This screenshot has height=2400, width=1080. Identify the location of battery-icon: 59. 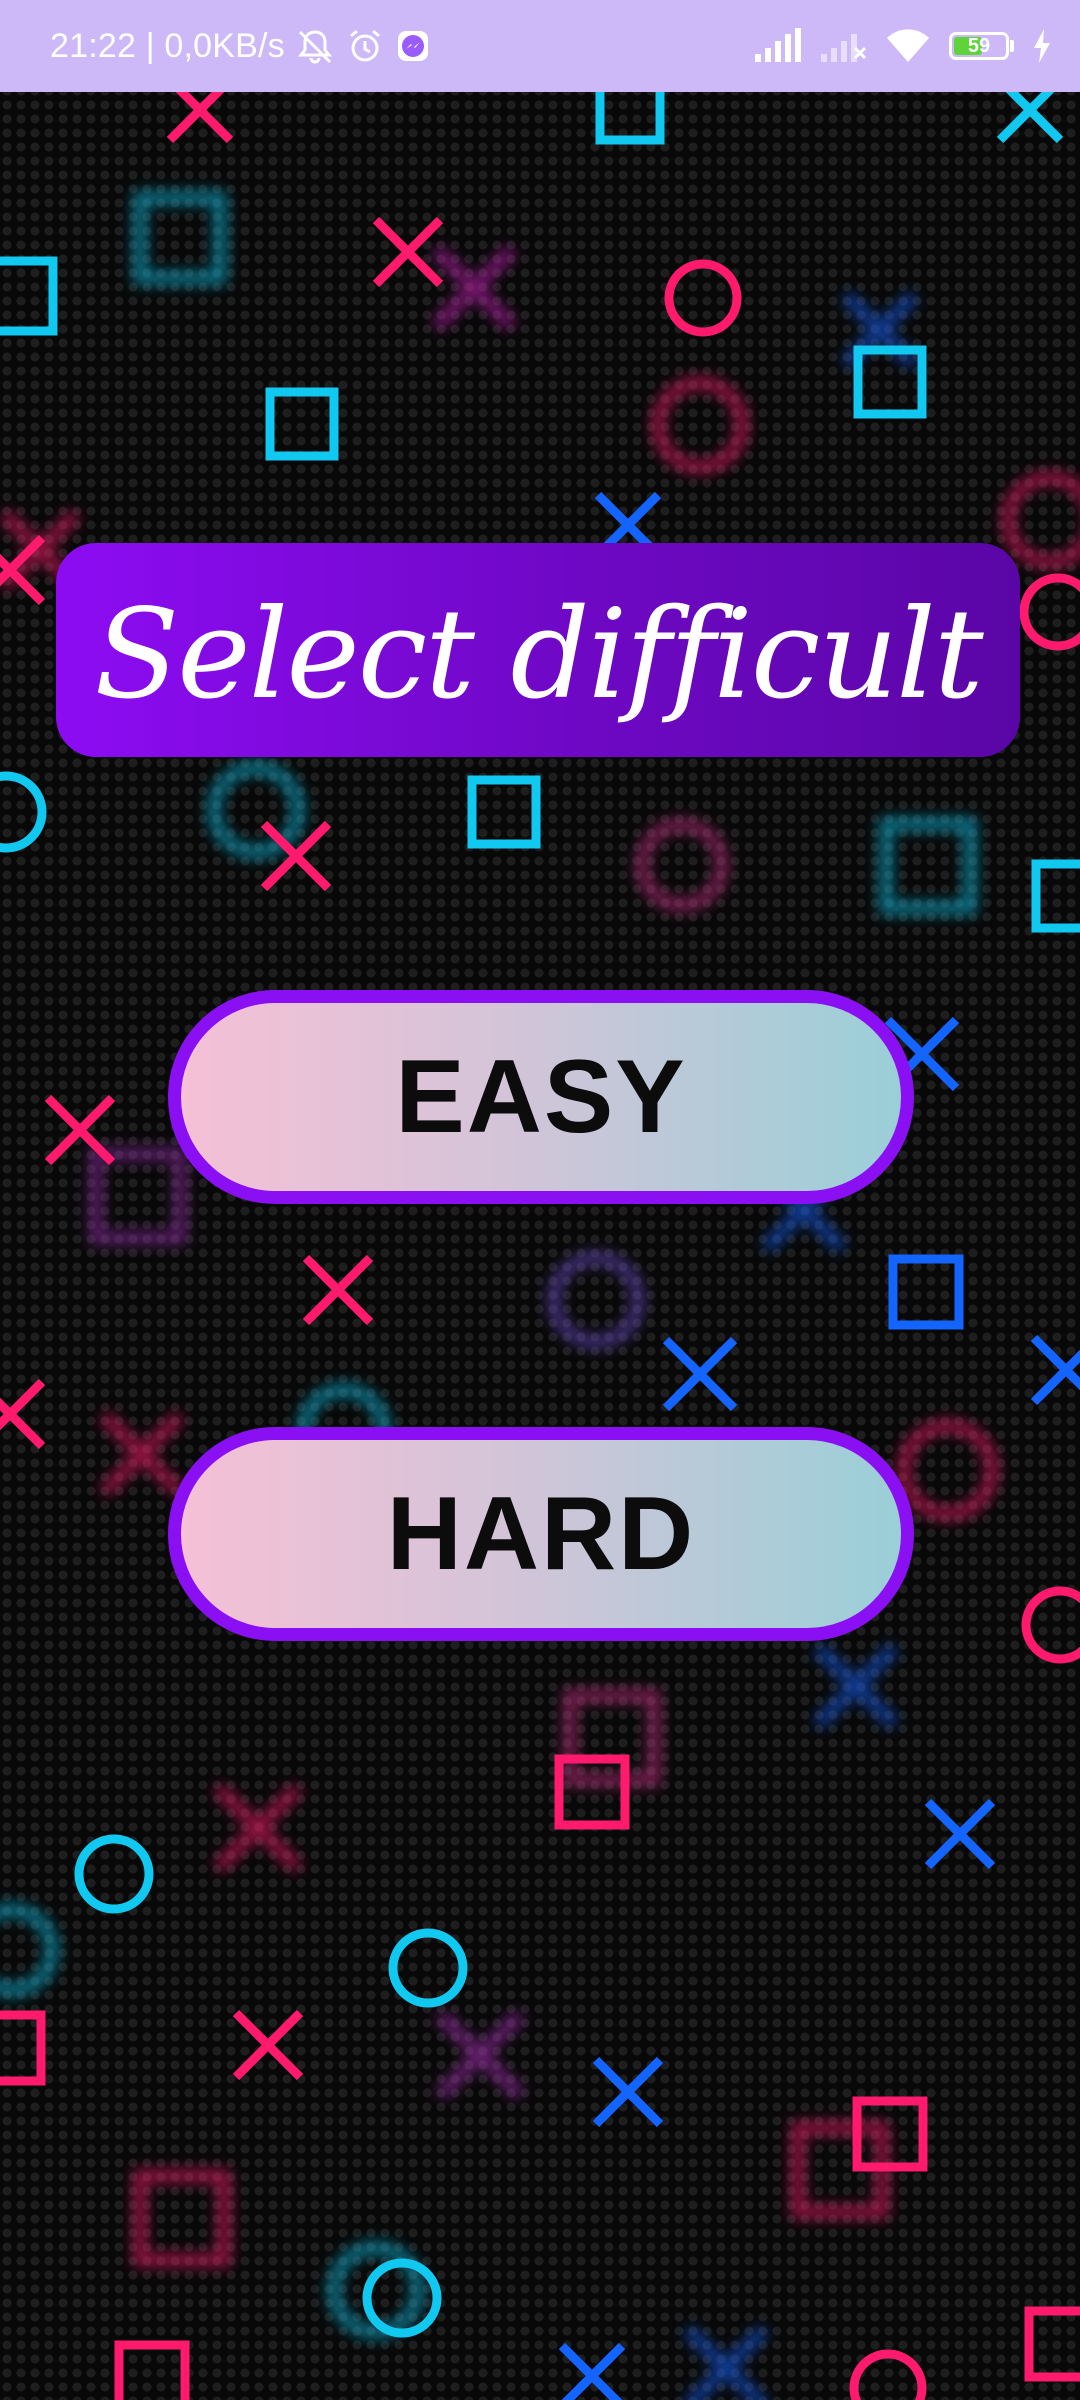
(981, 46).